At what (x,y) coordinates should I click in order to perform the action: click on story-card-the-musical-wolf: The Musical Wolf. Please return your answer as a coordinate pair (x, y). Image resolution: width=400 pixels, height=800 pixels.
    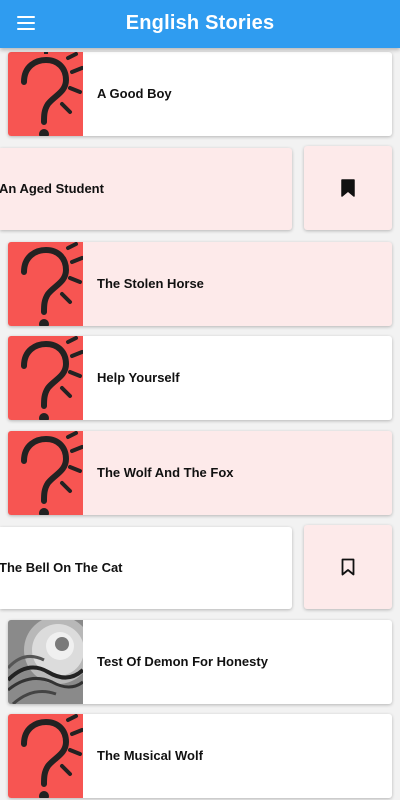
    Looking at the image, I should click on (200, 756).